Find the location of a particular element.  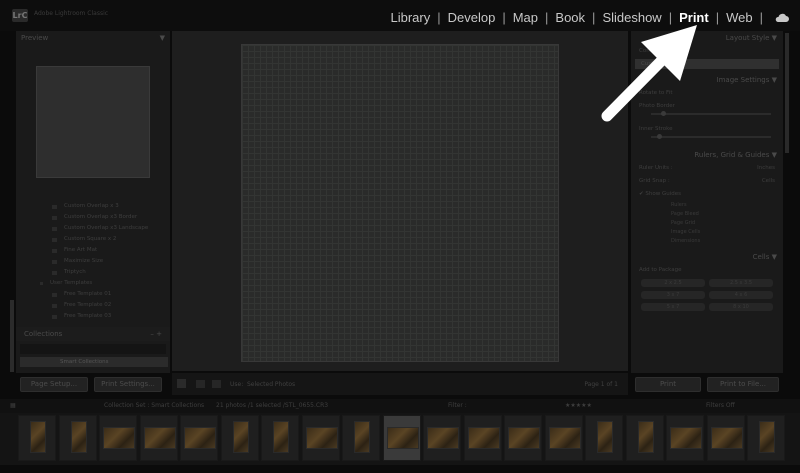

module-web: Web is located at coordinates (739, 17).